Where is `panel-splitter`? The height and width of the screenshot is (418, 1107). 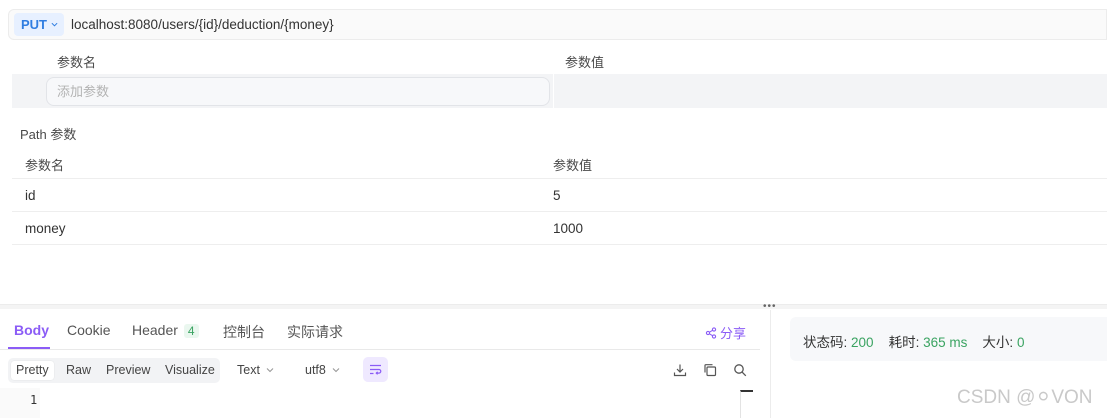 panel-splitter is located at coordinates (553, 306).